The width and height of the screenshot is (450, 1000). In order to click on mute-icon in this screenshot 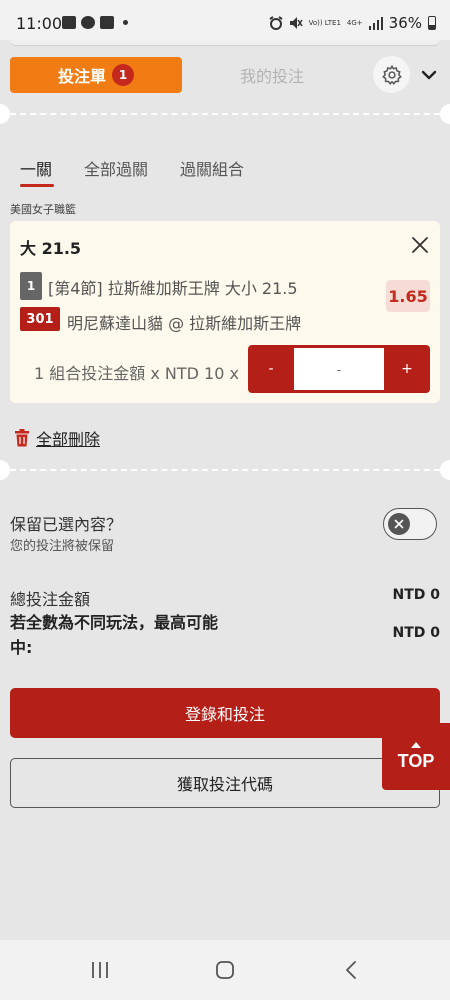, I will do `click(296, 23)`.